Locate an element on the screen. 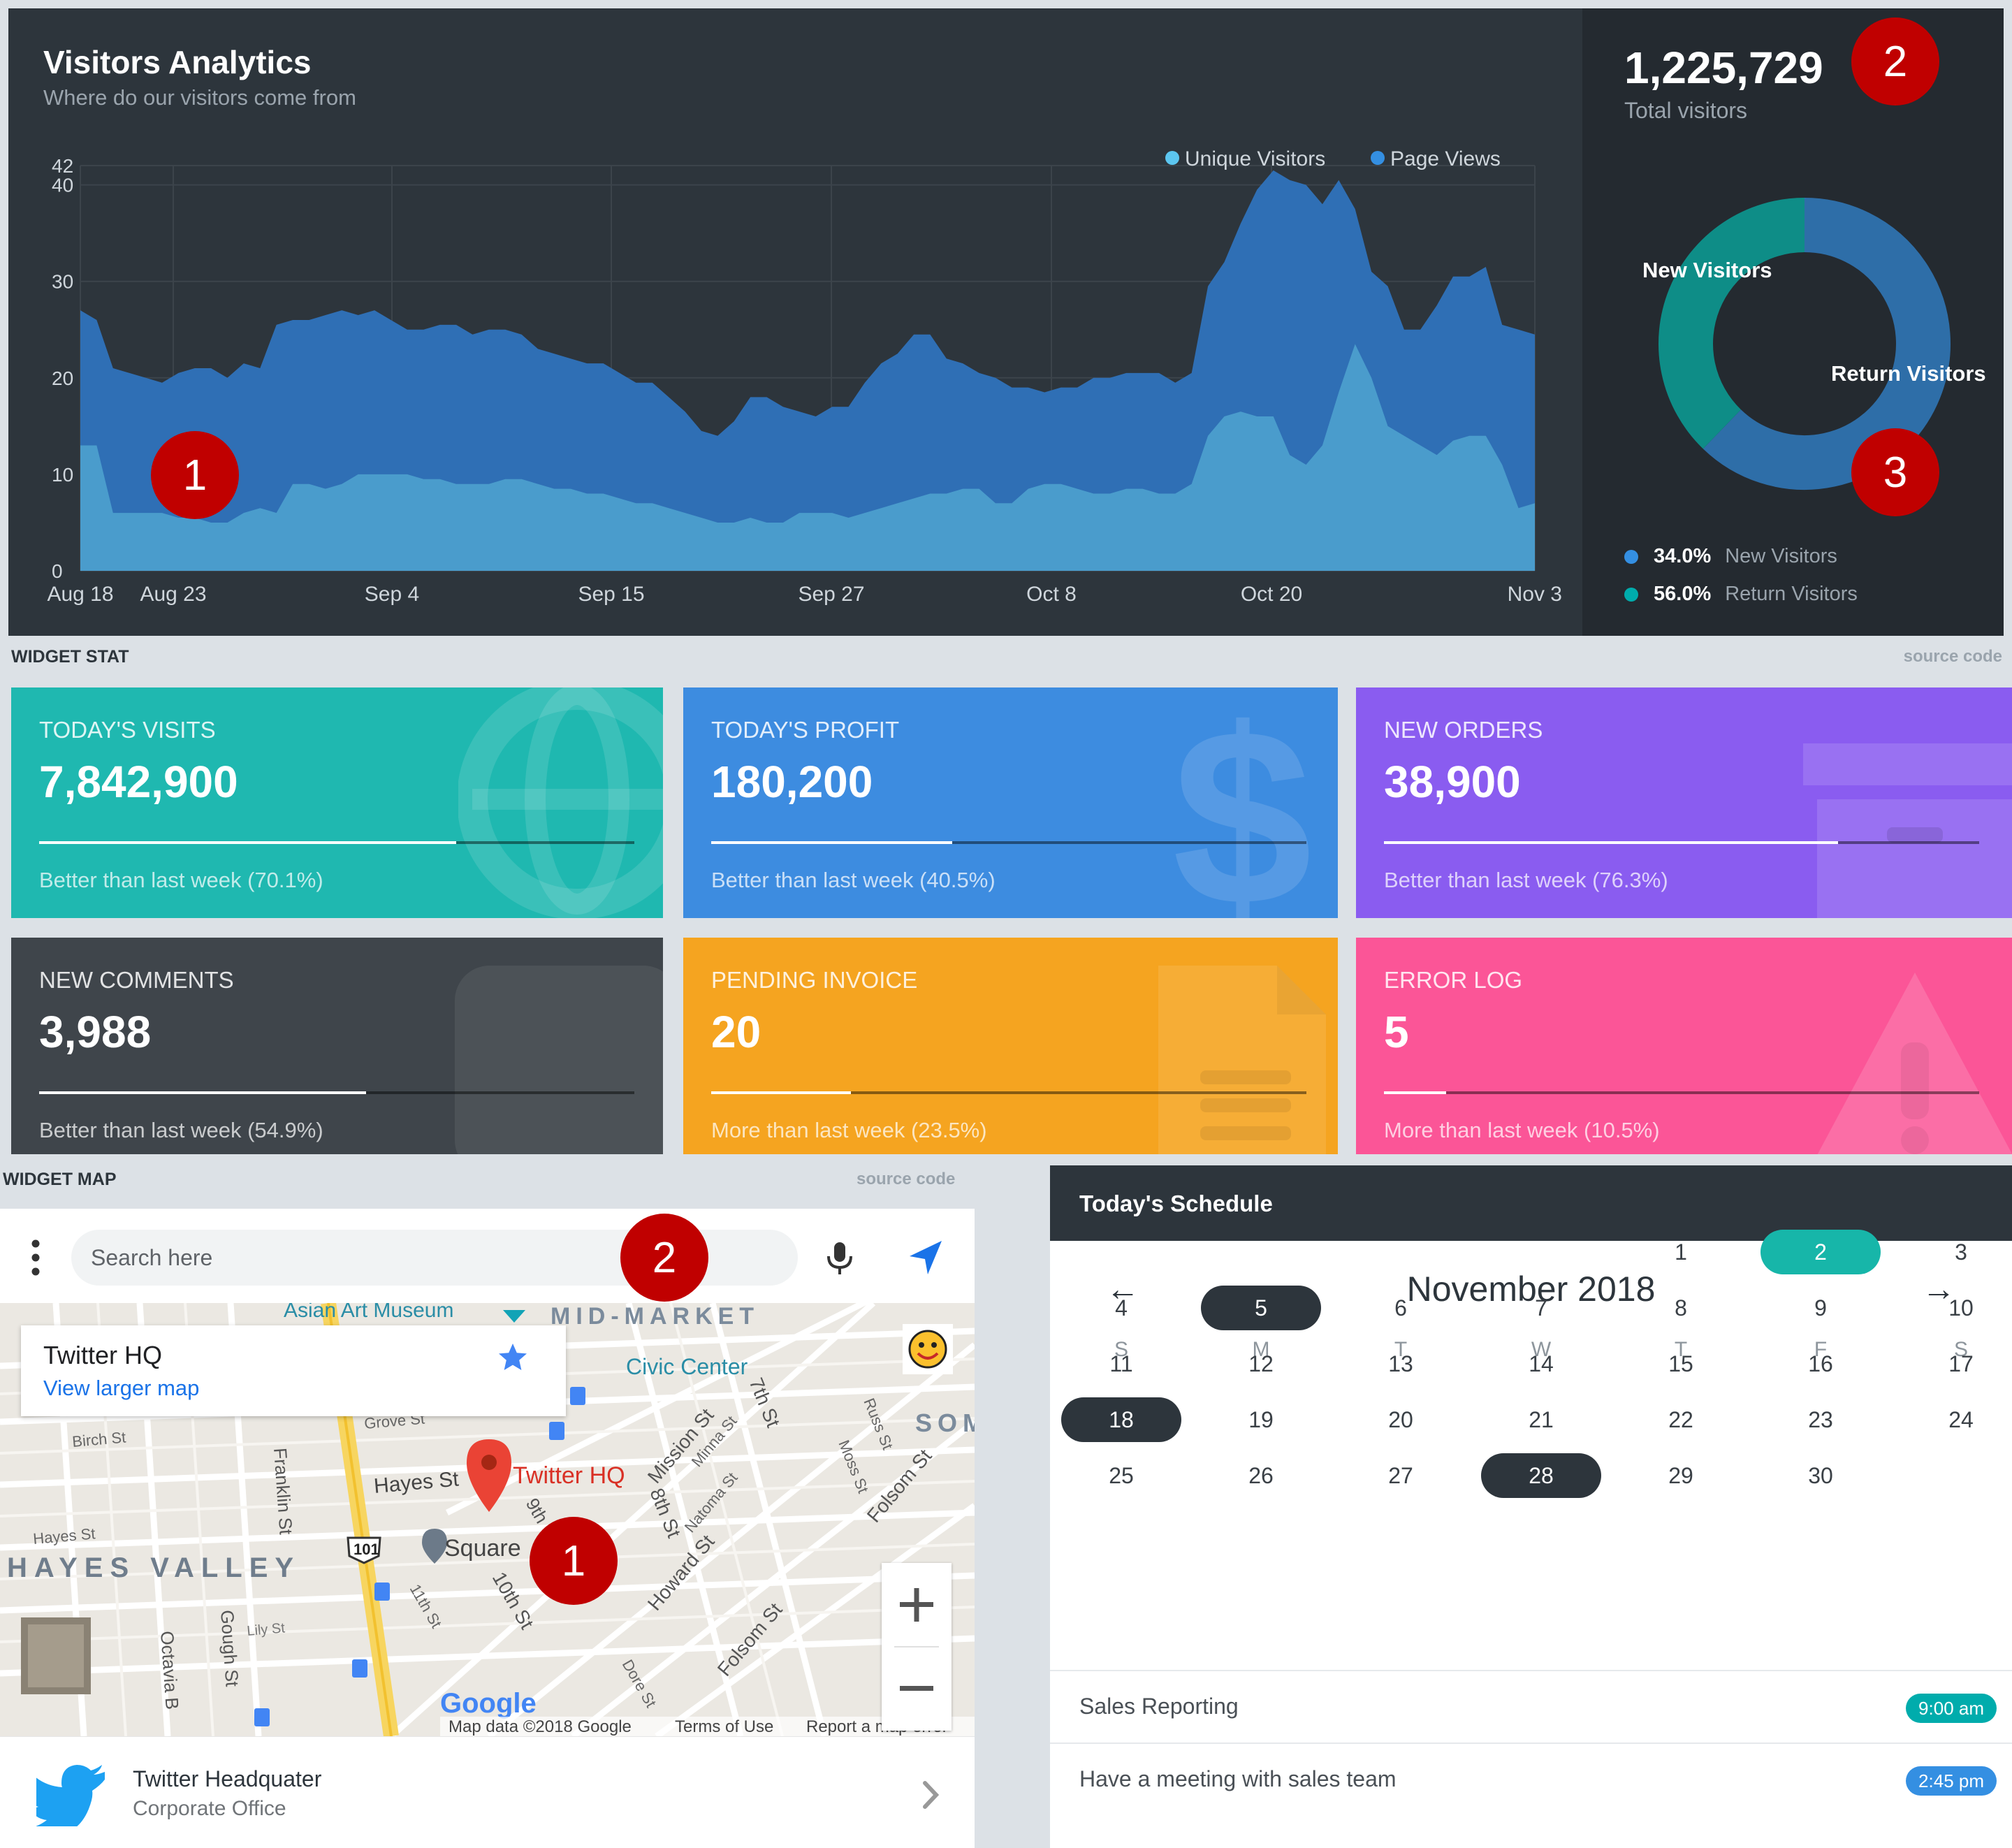 The image size is (2012, 1848). calendar-day: 29 is located at coordinates (1681, 1475).